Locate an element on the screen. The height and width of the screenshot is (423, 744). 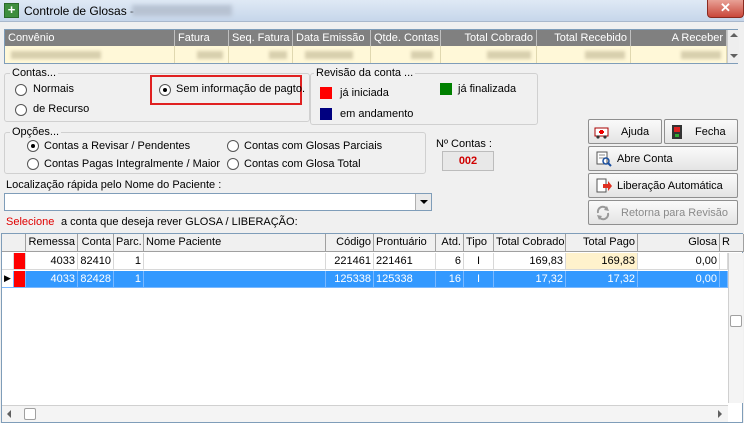
ajuda-button-label: Ajuda is located at coordinates (635, 132).